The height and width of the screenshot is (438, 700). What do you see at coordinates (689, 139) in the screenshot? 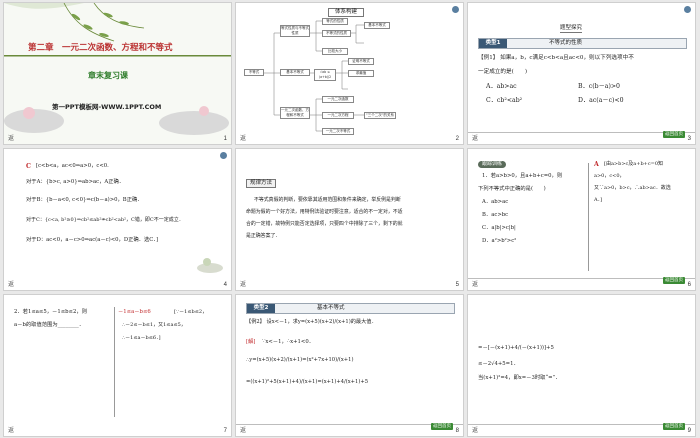
I see `slide-number: 3` at bounding box center [689, 139].